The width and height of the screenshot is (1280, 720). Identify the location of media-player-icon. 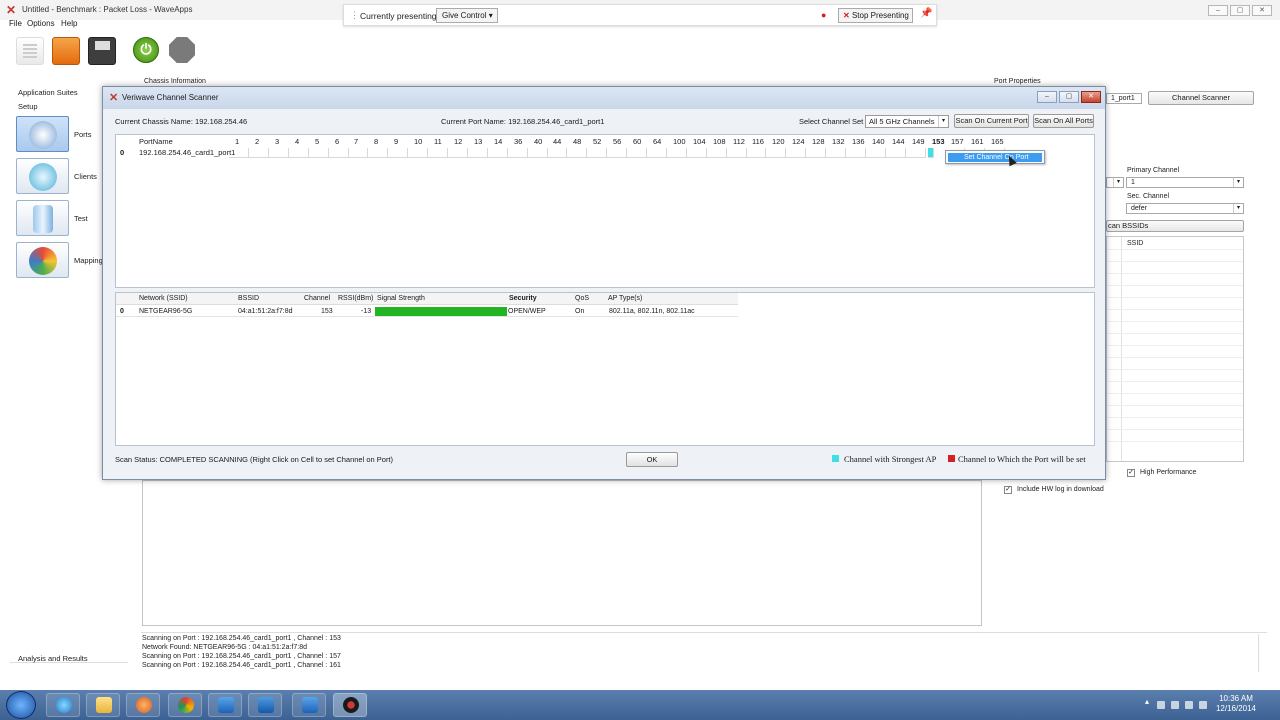
(143, 705).